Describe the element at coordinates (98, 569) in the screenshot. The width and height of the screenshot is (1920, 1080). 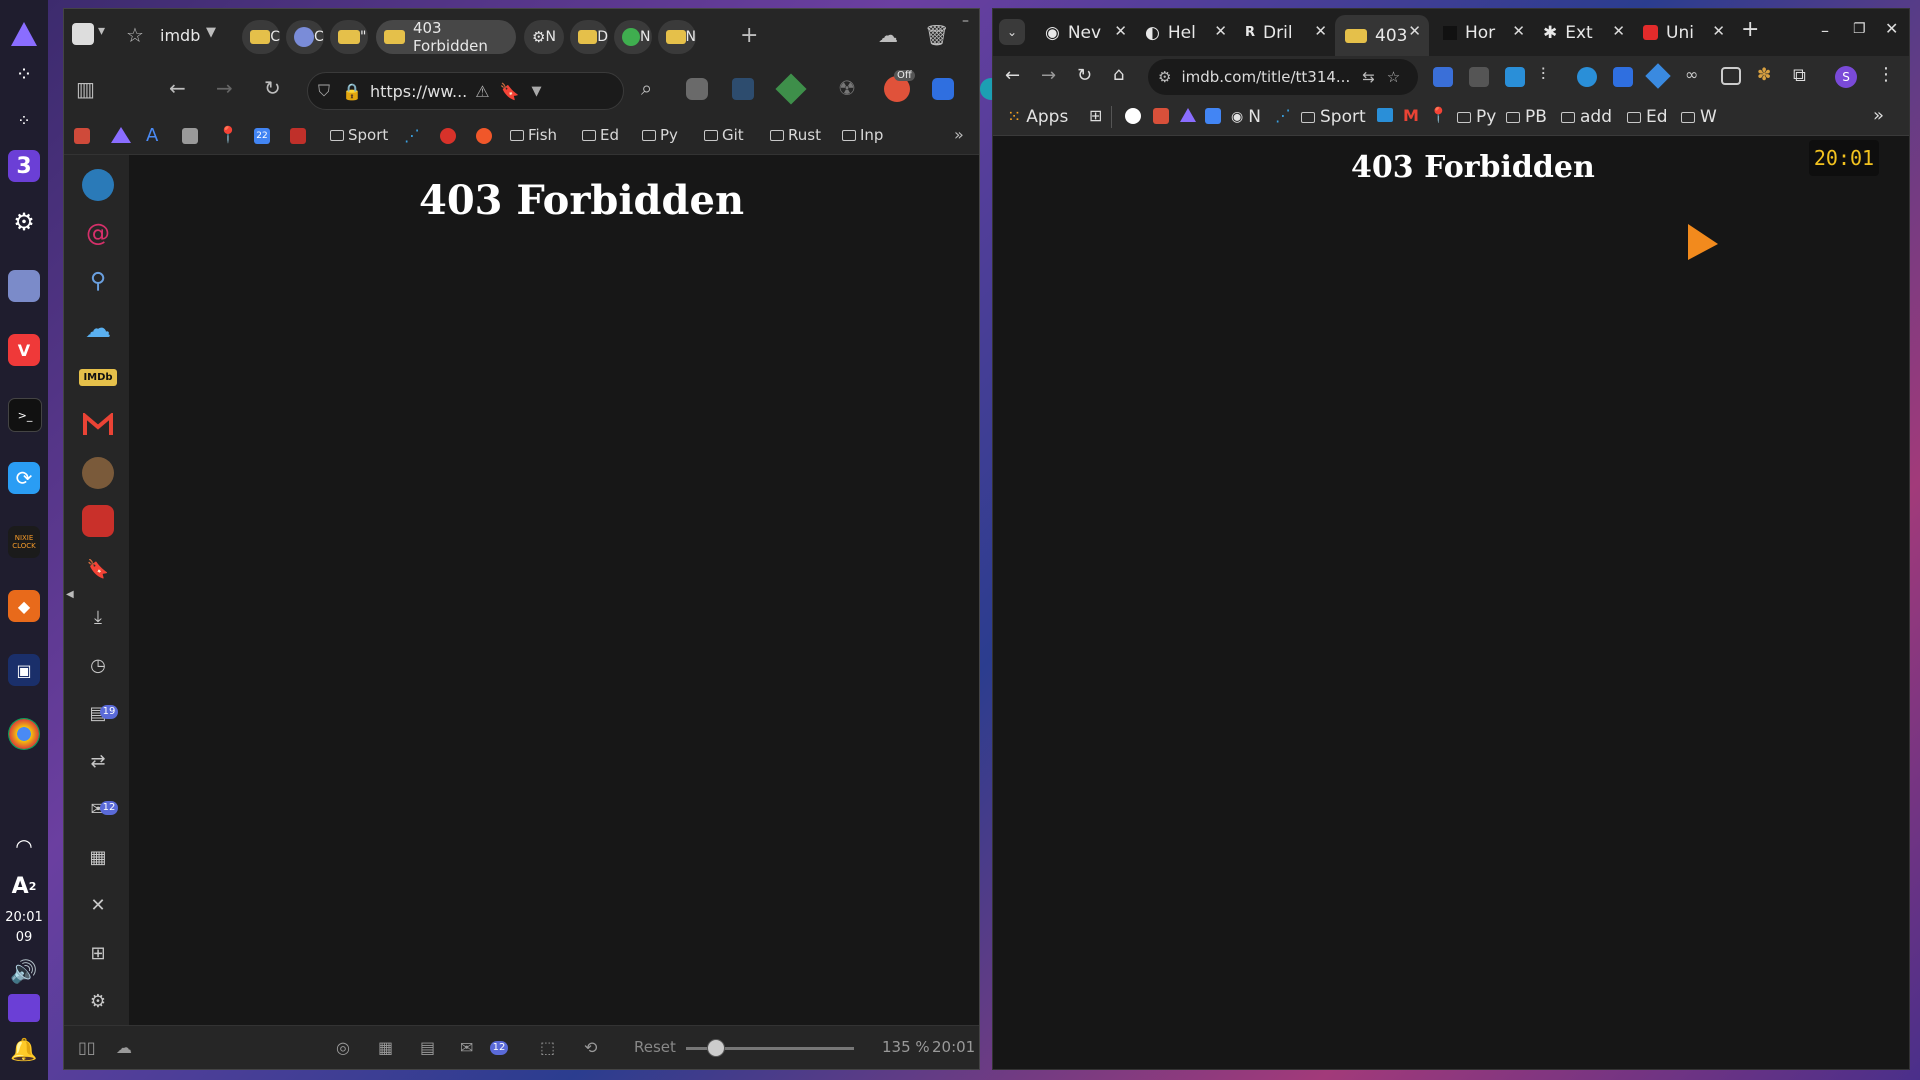
I see `bookmarks-panel-icon: 🔖` at that location.